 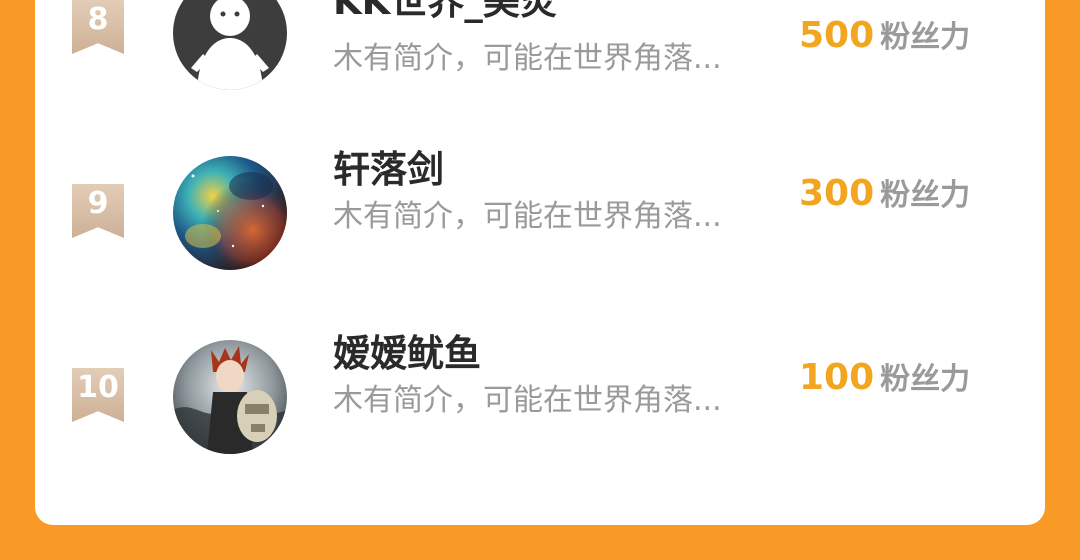 I want to click on user-name: 轩落剑, so click(x=388, y=170).